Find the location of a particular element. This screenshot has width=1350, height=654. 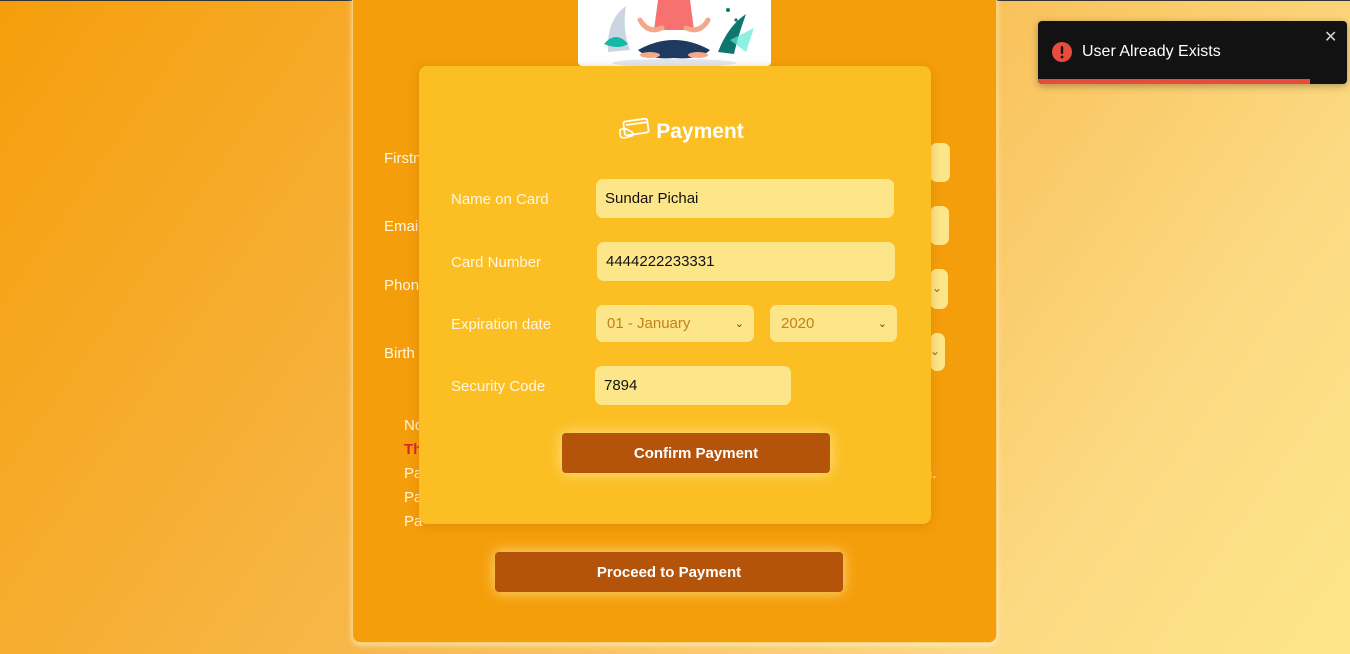

expiration-date-label: Expiration date is located at coordinates (501, 324).